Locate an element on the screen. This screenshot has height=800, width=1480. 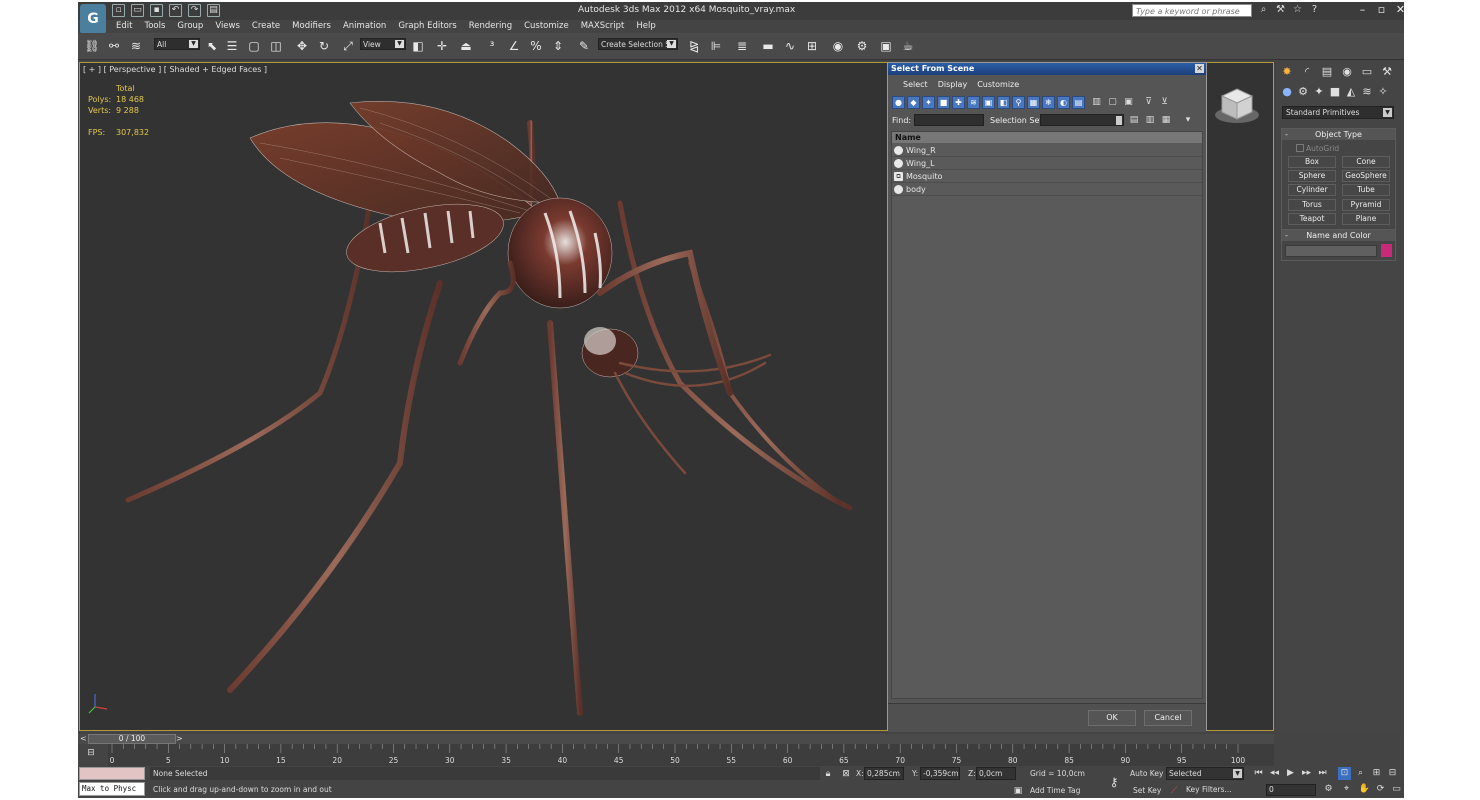
add-time-tag: Add Time Tag is located at coordinates (1055, 790).